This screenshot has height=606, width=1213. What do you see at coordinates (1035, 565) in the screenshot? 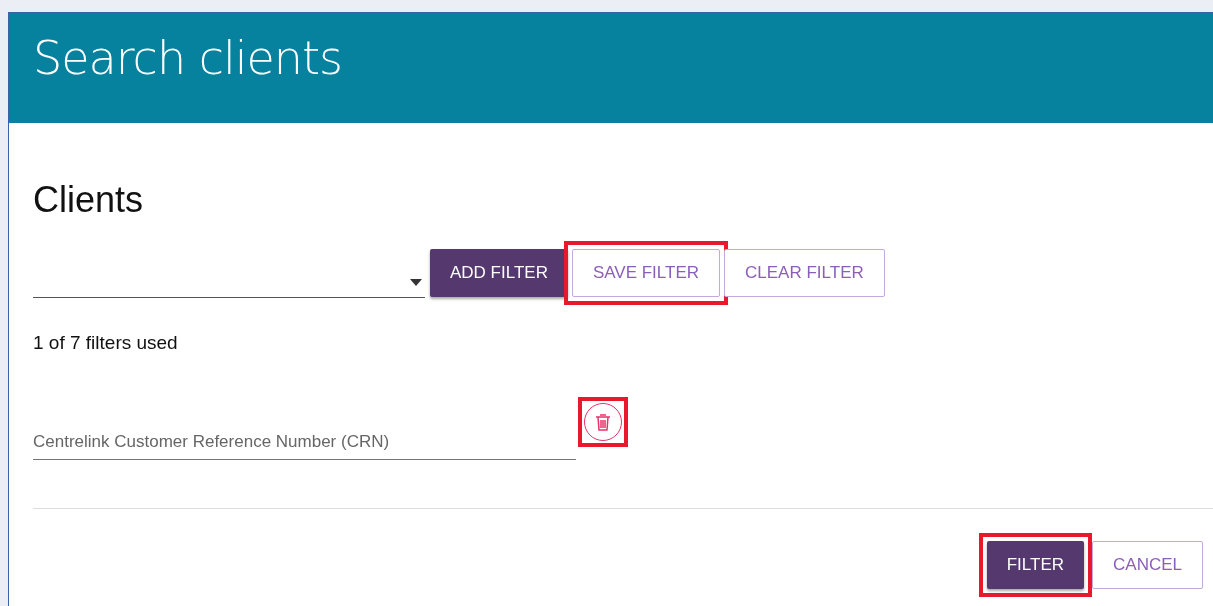
I see `filter-button: FILTER` at bounding box center [1035, 565].